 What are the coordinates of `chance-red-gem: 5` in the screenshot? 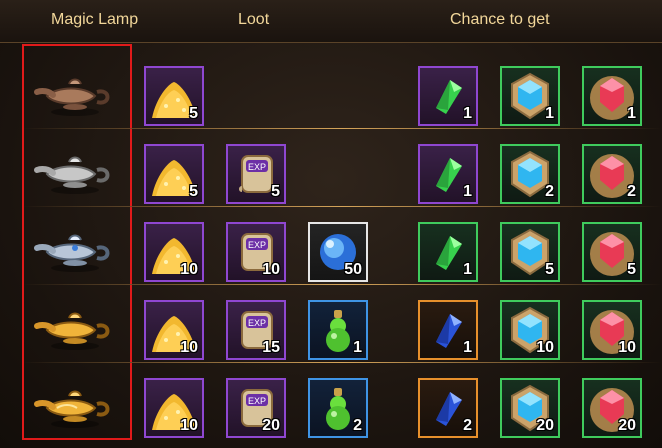 It's located at (612, 252).